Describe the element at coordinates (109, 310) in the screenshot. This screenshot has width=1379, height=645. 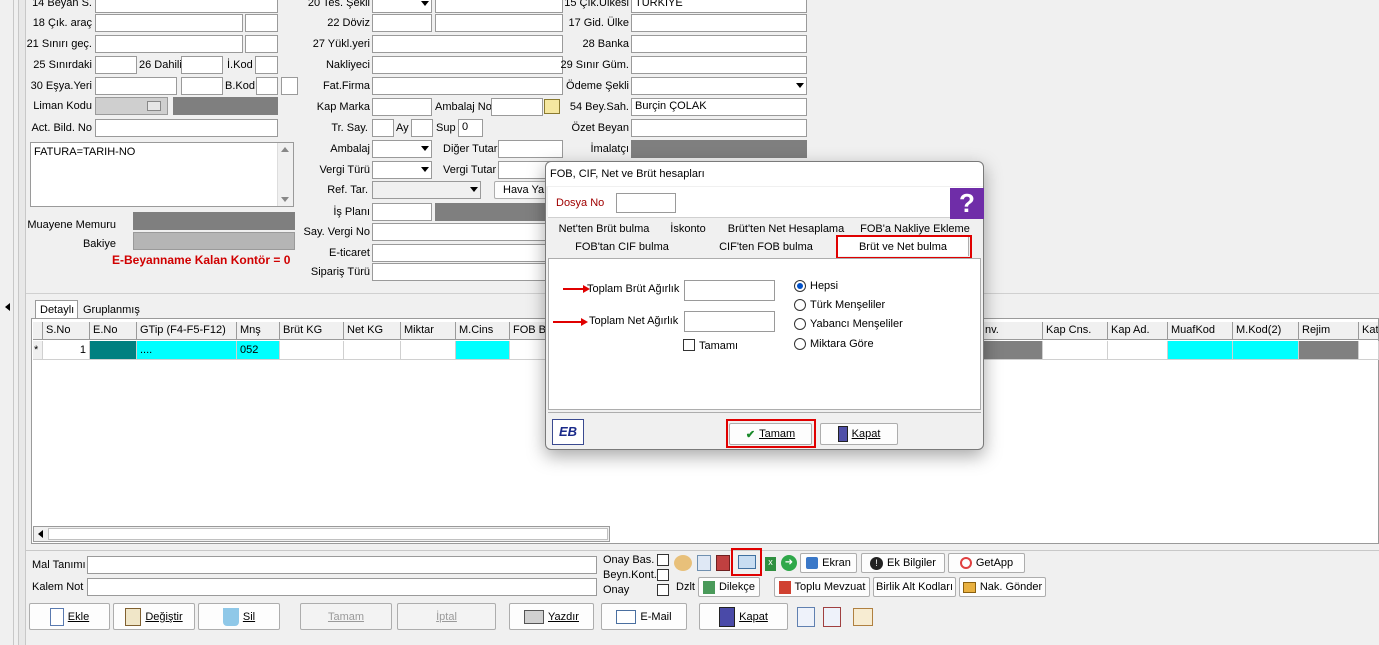
I see `tab-gruplanmis: Gruplanmış` at that location.